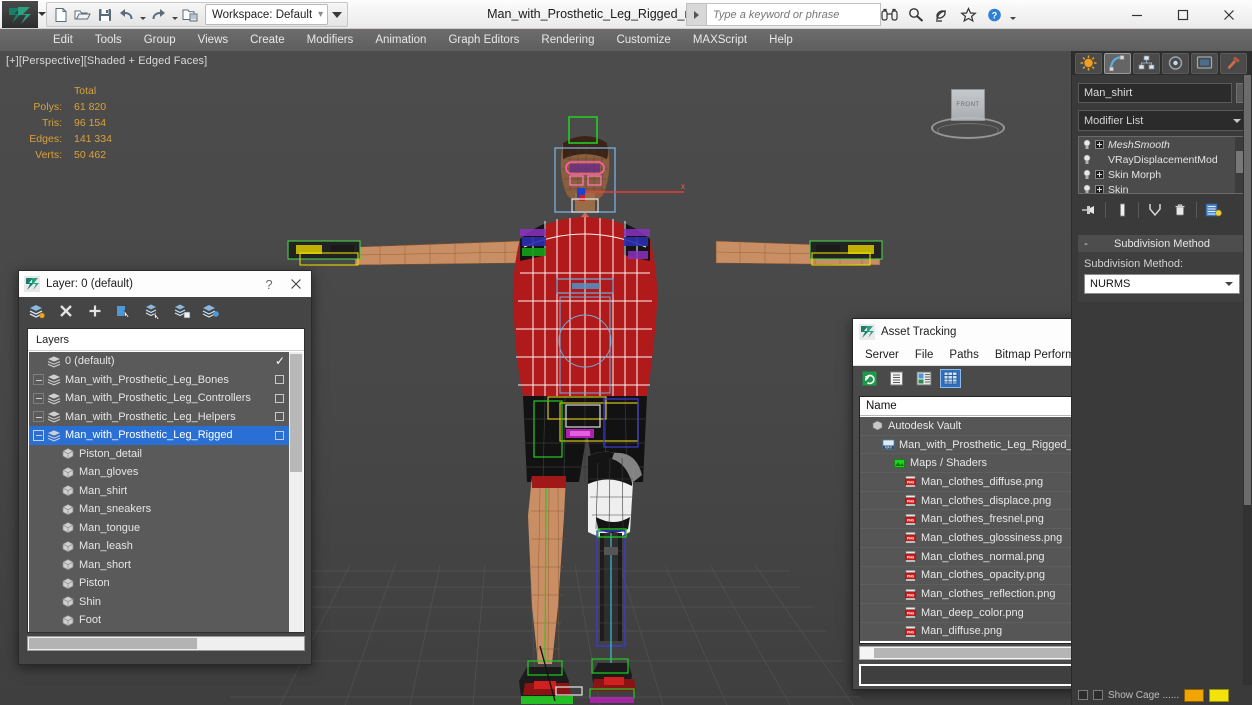 The height and width of the screenshot is (705, 1252). I want to click on redo-button, so click(158, 14).